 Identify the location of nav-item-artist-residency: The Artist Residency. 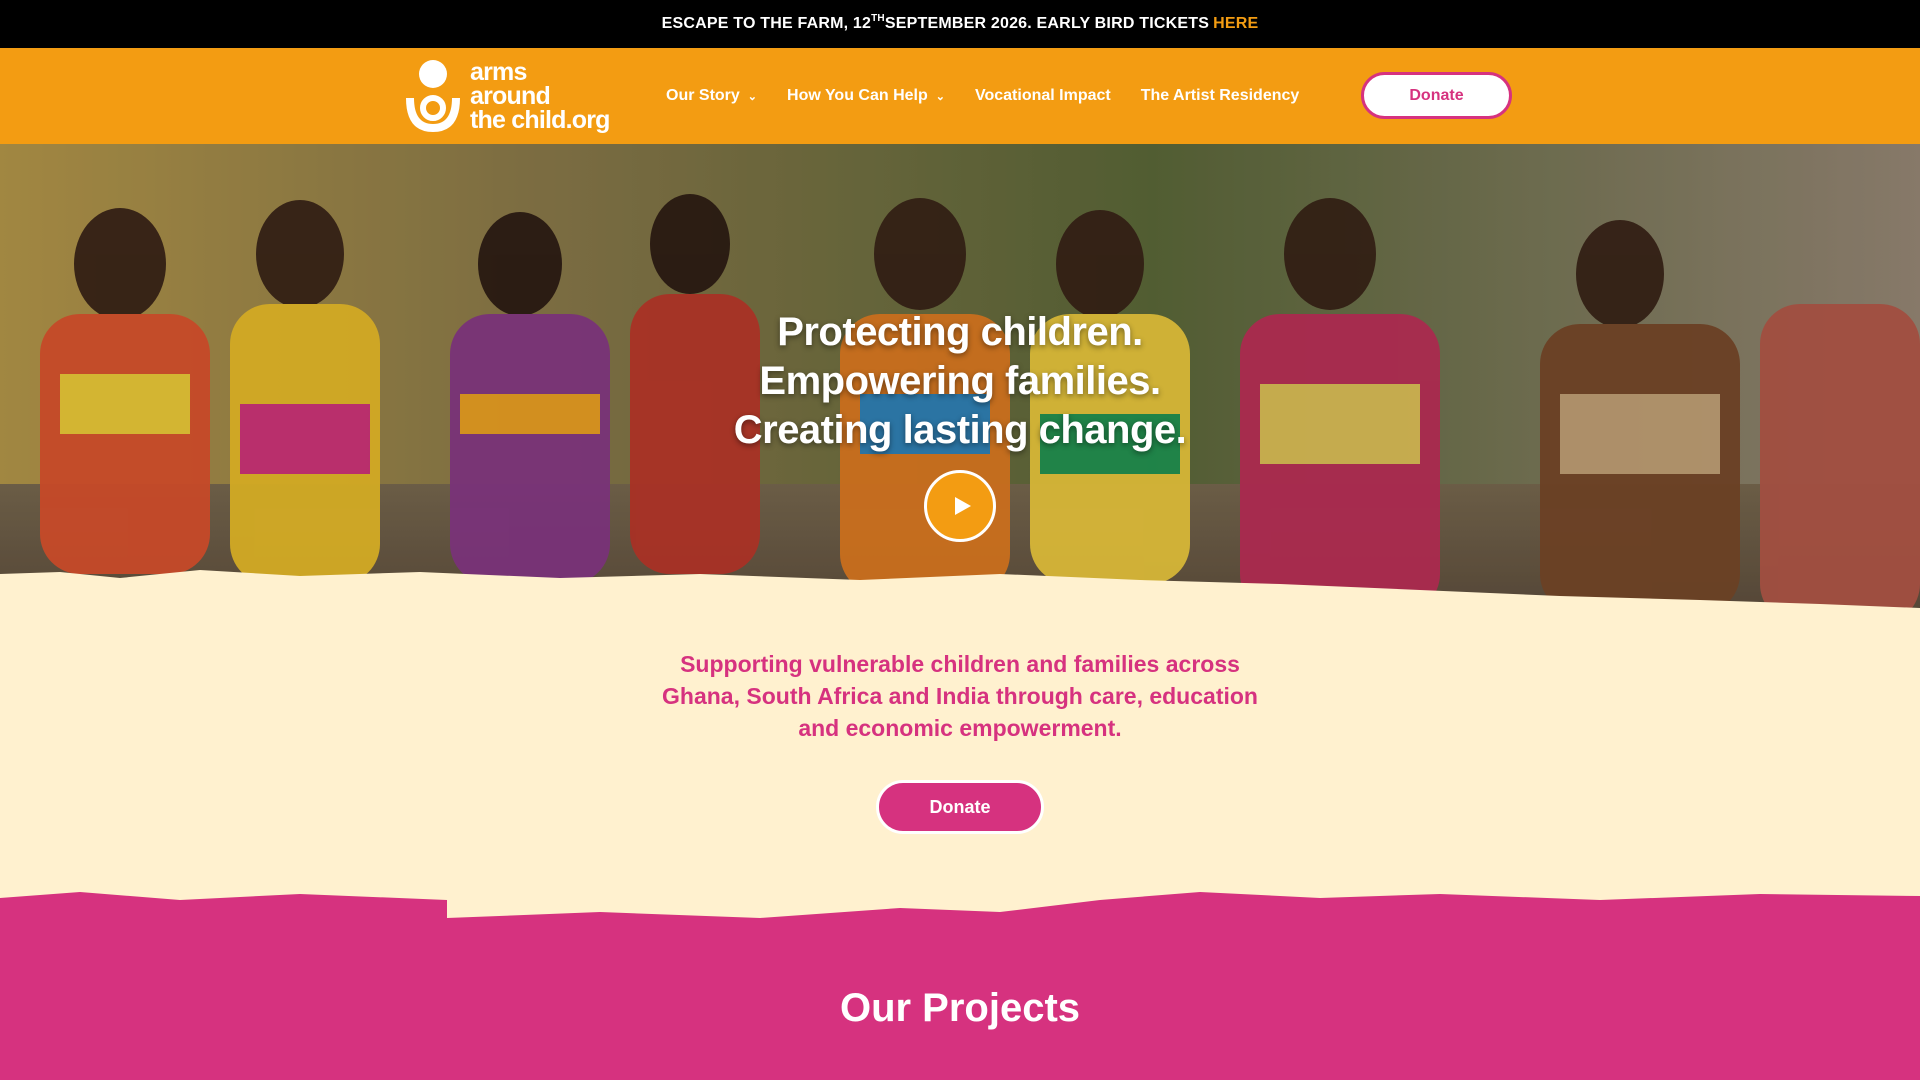
(1220, 96).